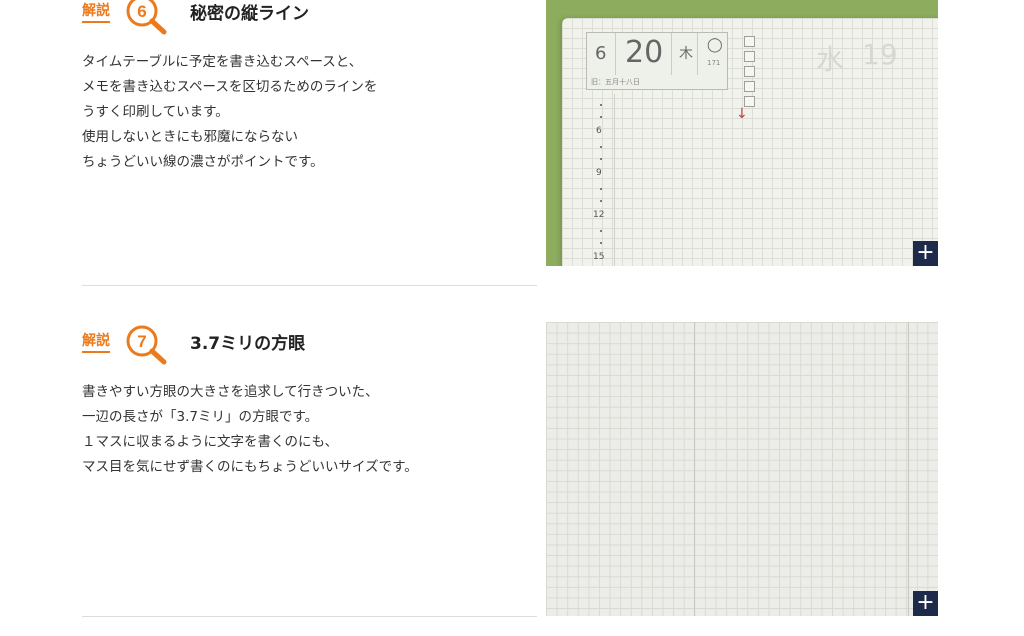 The width and height of the screenshot is (1024, 636). What do you see at coordinates (686, 54) in the screenshot?
I see `date-weekday: 木` at bounding box center [686, 54].